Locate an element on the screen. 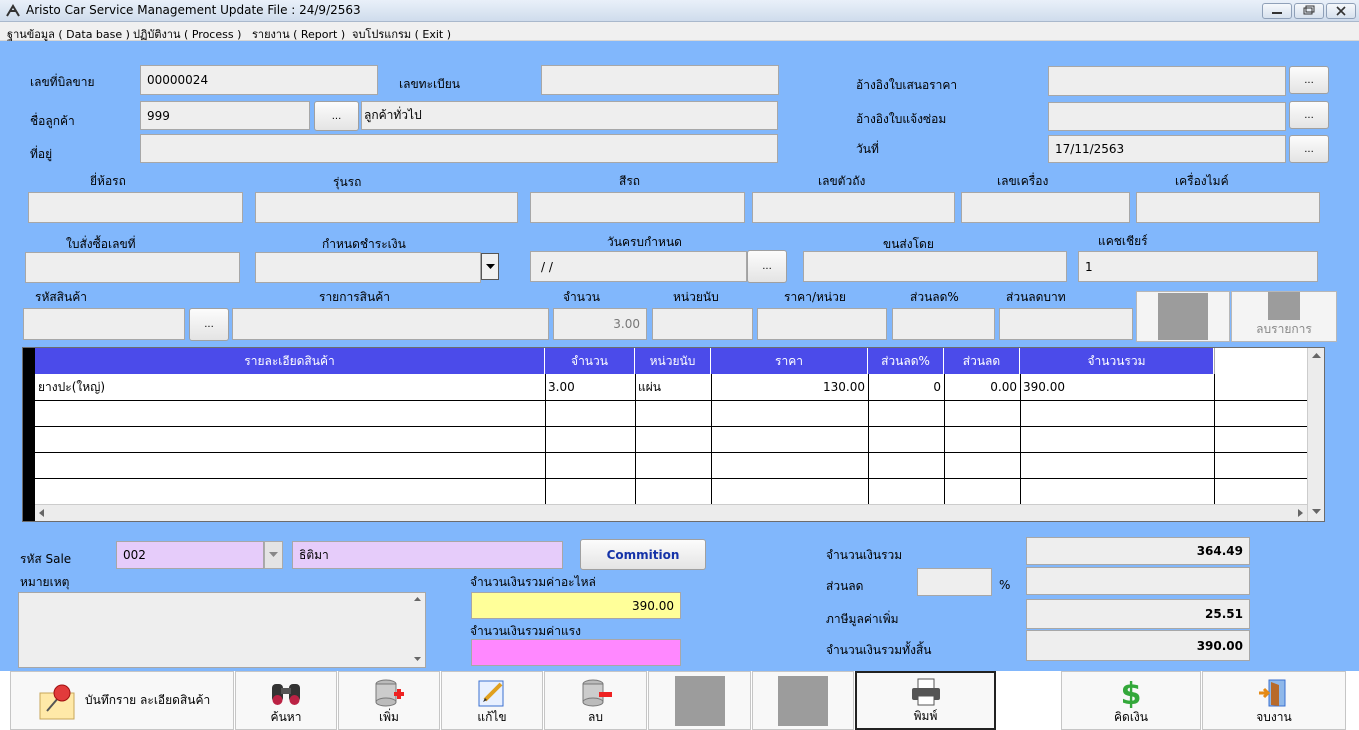  color-field is located at coordinates (637, 207).